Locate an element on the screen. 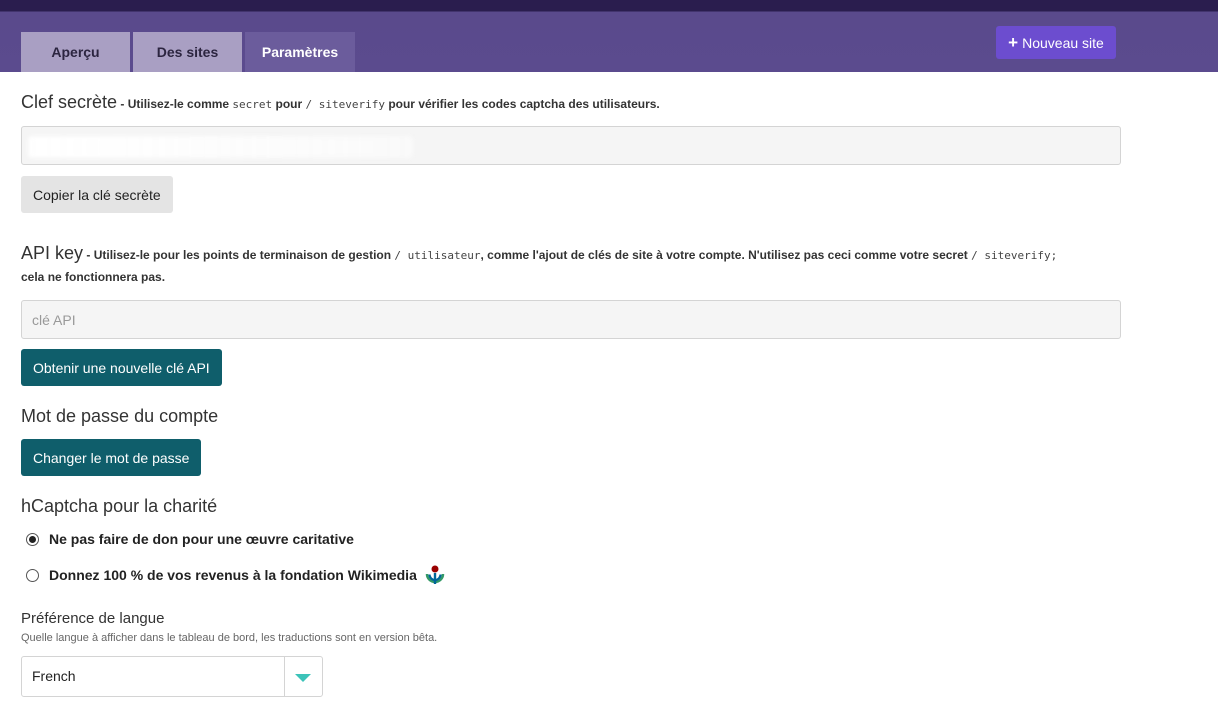 The width and height of the screenshot is (1218, 719). tab-des-sites: Des sites is located at coordinates (187, 52).